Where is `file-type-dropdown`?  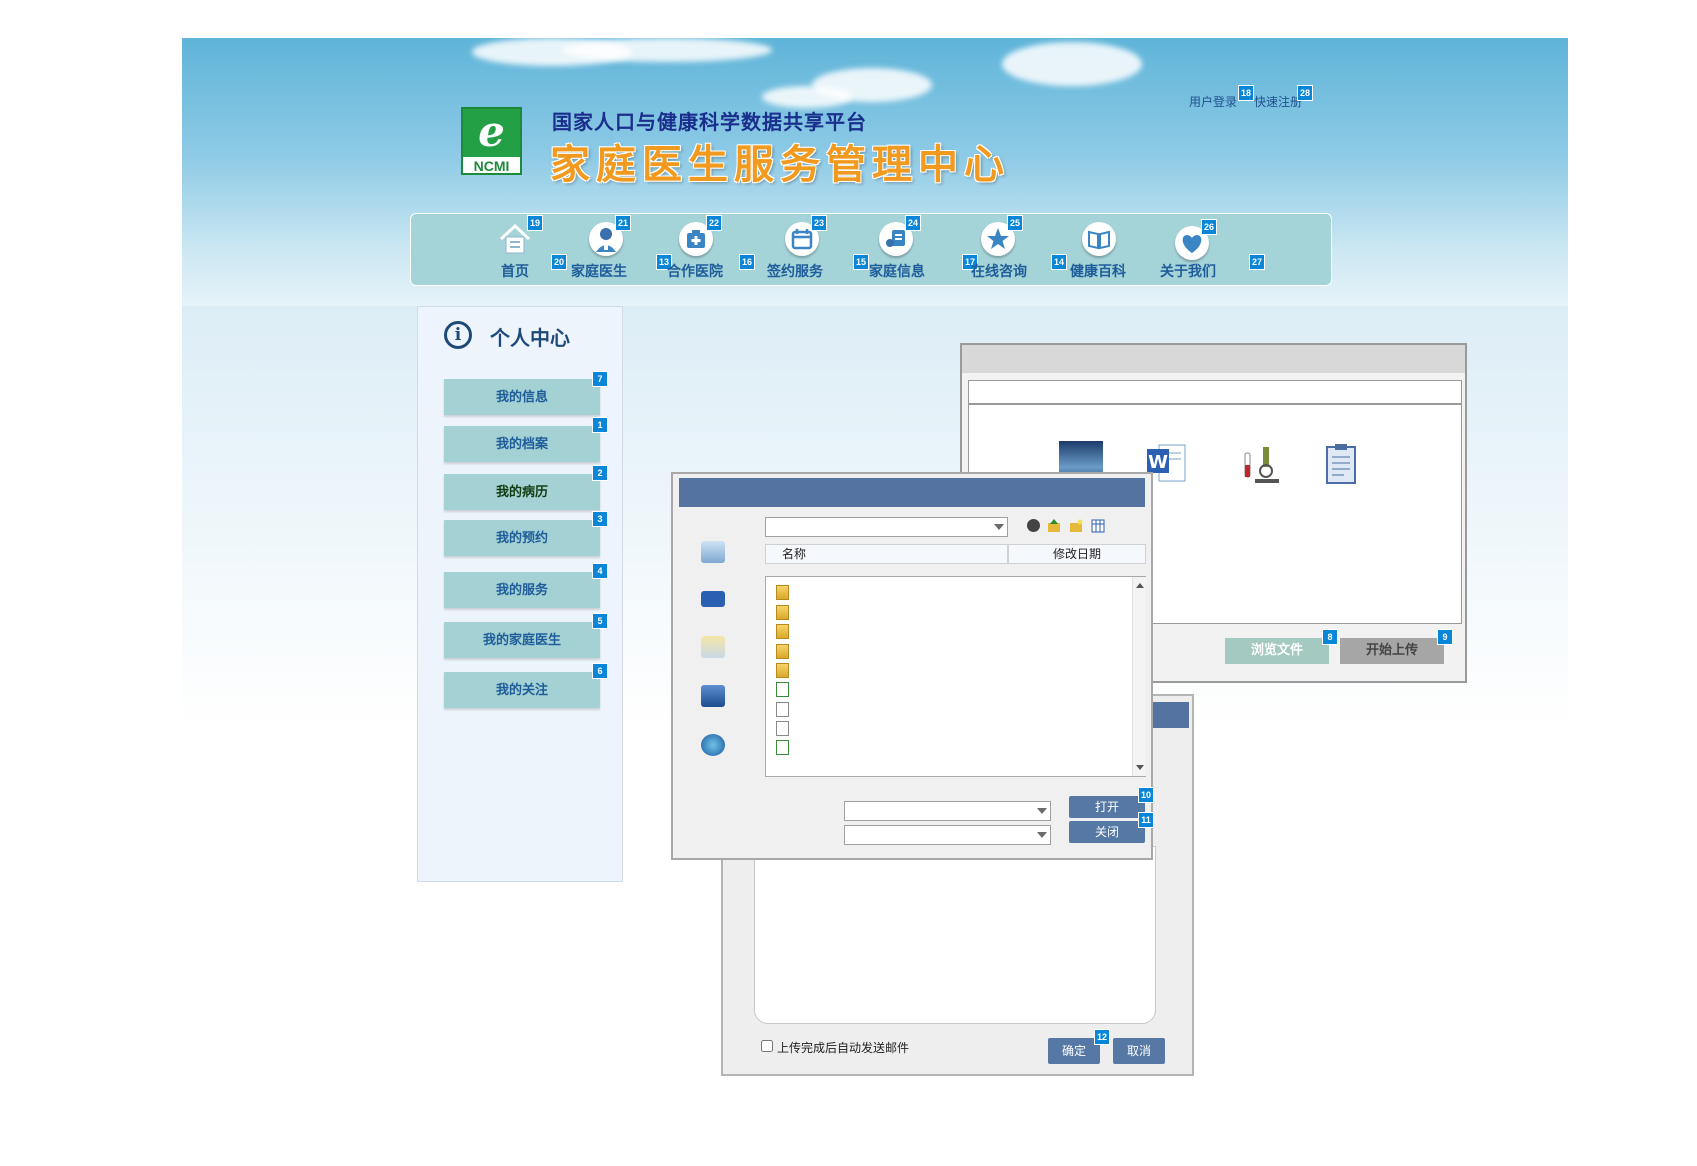
file-type-dropdown is located at coordinates (947, 835).